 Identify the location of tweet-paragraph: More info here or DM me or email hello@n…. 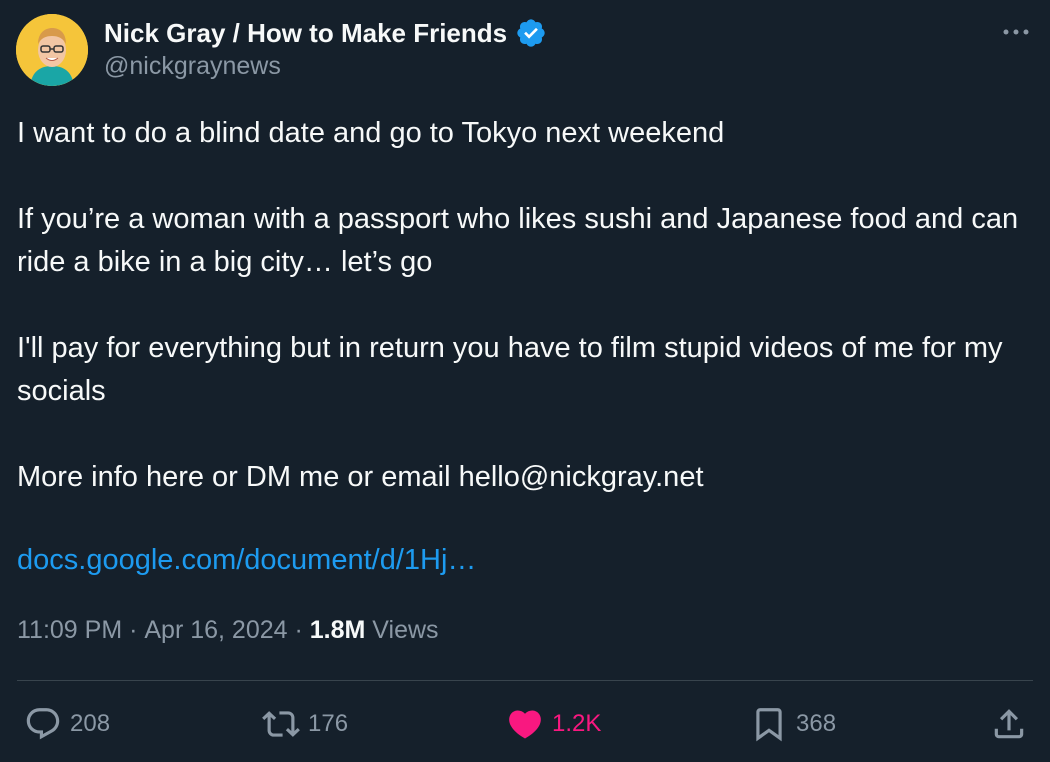
(360, 477).